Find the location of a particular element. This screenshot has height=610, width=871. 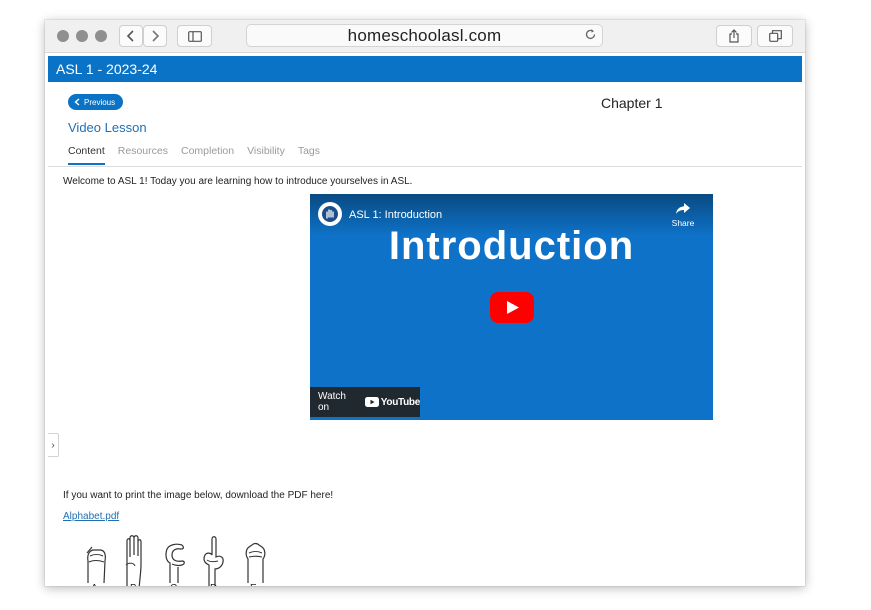

tab-completion: Completion is located at coordinates (207, 155).